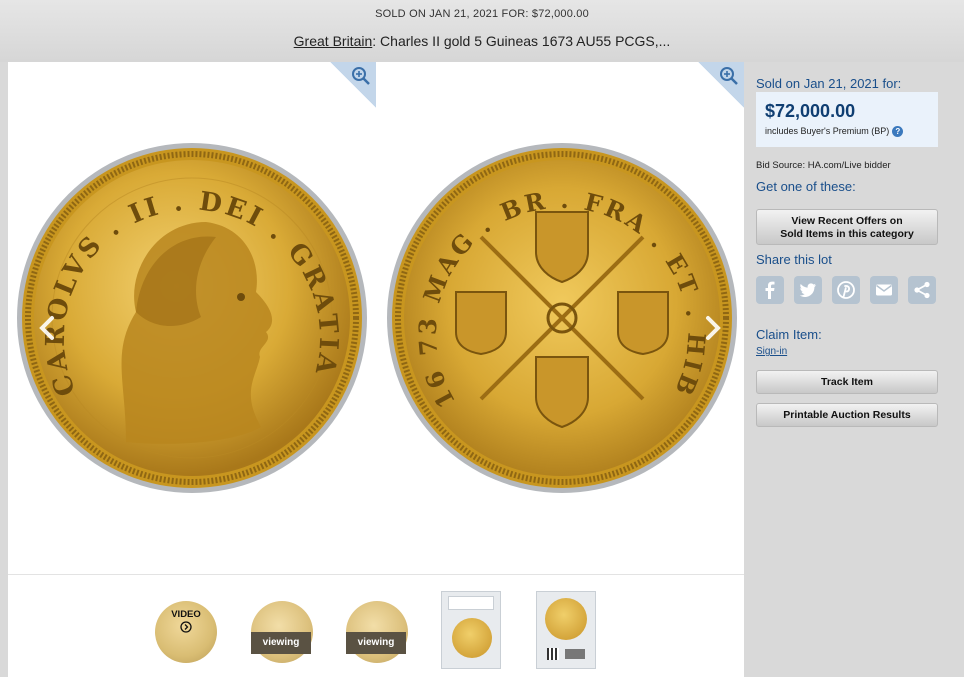 This screenshot has width=964, height=677. I want to click on zoom-button-obverse, so click(353, 85).